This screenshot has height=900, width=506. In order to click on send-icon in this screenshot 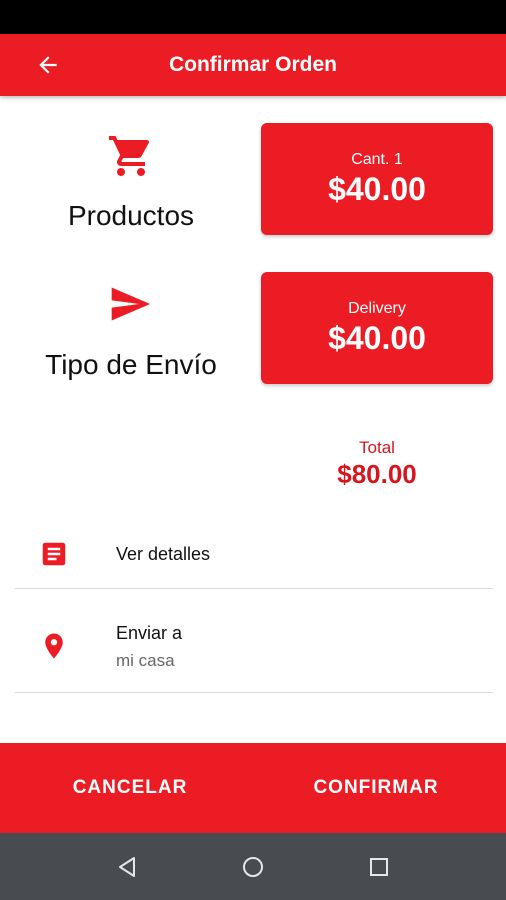, I will do `click(131, 304)`.